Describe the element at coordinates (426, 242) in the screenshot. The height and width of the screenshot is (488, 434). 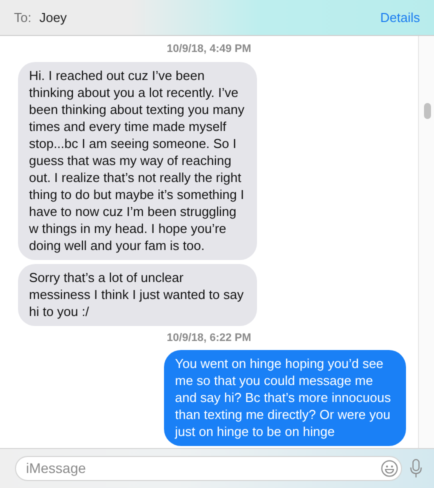
I see `scrollbar-track` at that location.